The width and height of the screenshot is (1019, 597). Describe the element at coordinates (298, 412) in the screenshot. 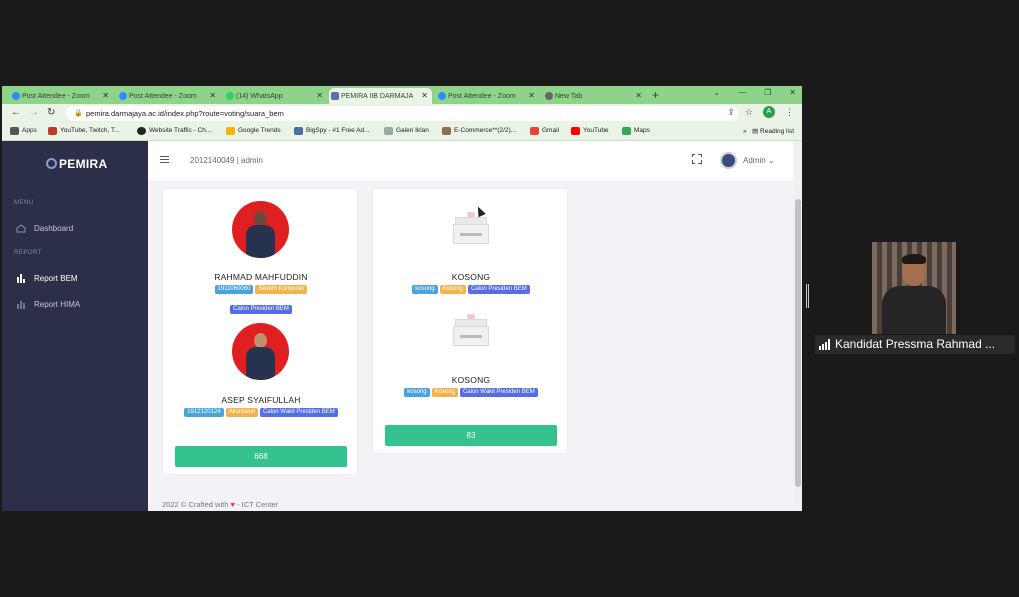

I see `role-badge: Calon Wakil Presiden BEM` at that location.